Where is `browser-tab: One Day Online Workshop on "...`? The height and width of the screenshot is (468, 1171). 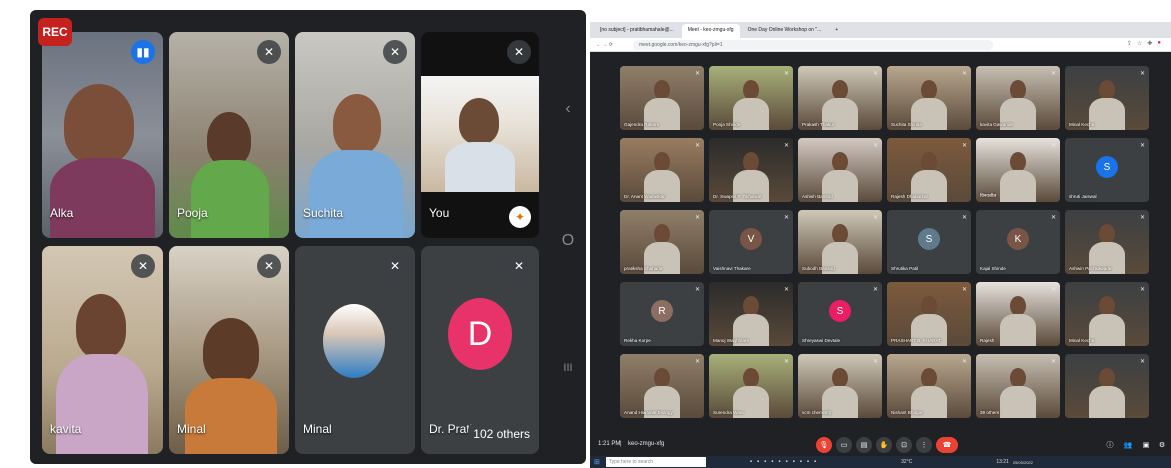
browser-tab: One Day Online Workshop on "... is located at coordinates (785, 31).